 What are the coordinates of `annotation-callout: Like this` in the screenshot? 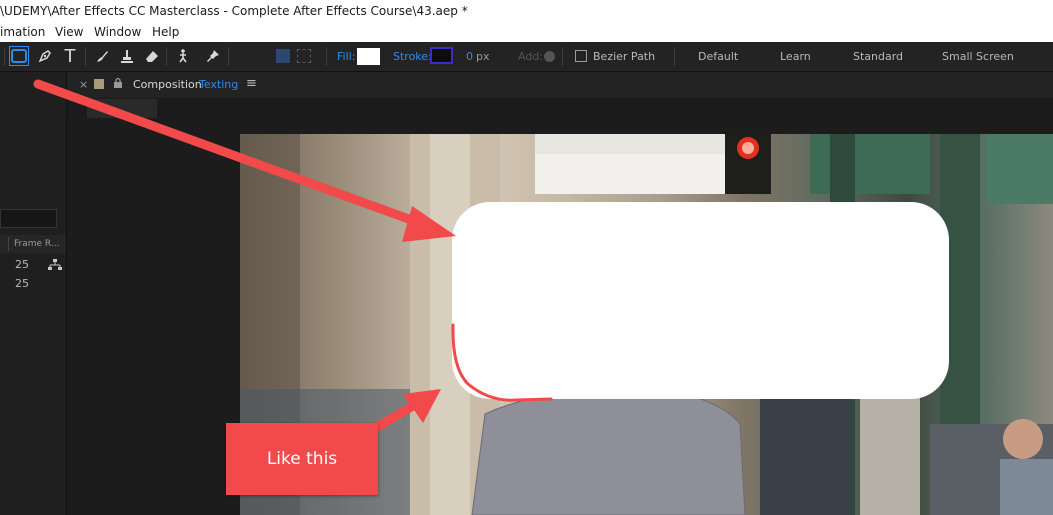 It's located at (302, 459).